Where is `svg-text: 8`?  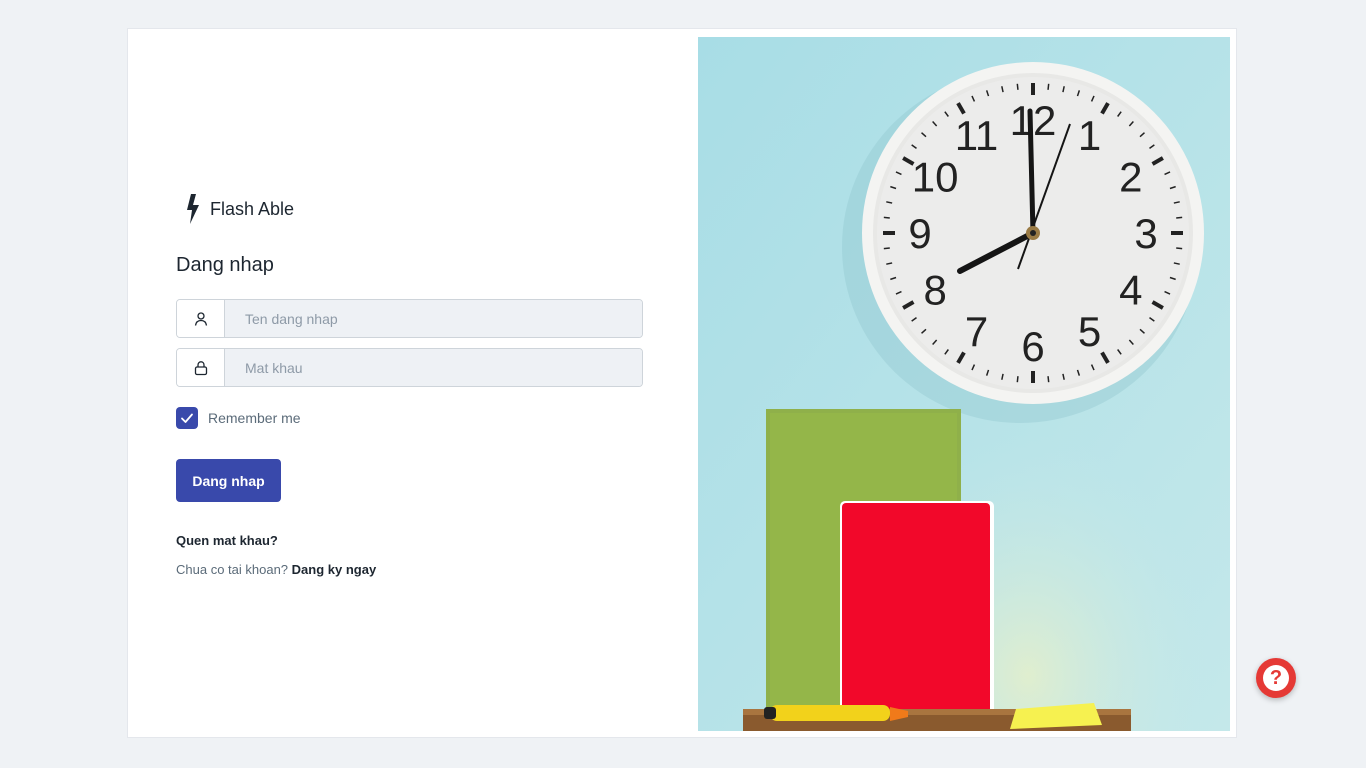 svg-text: 8 is located at coordinates (934, 290).